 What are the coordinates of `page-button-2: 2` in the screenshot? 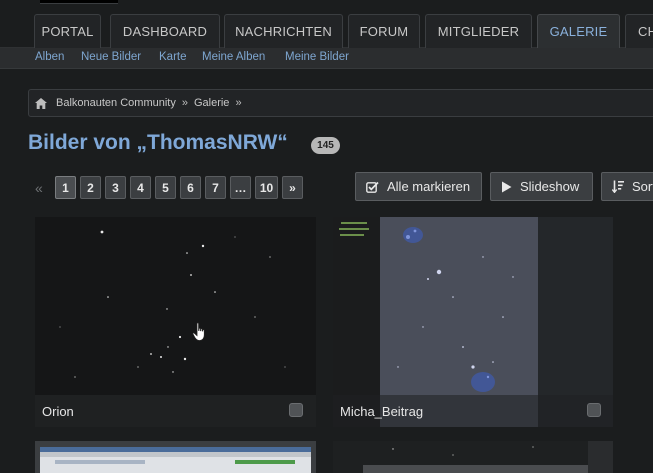 It's located at (90, 187).